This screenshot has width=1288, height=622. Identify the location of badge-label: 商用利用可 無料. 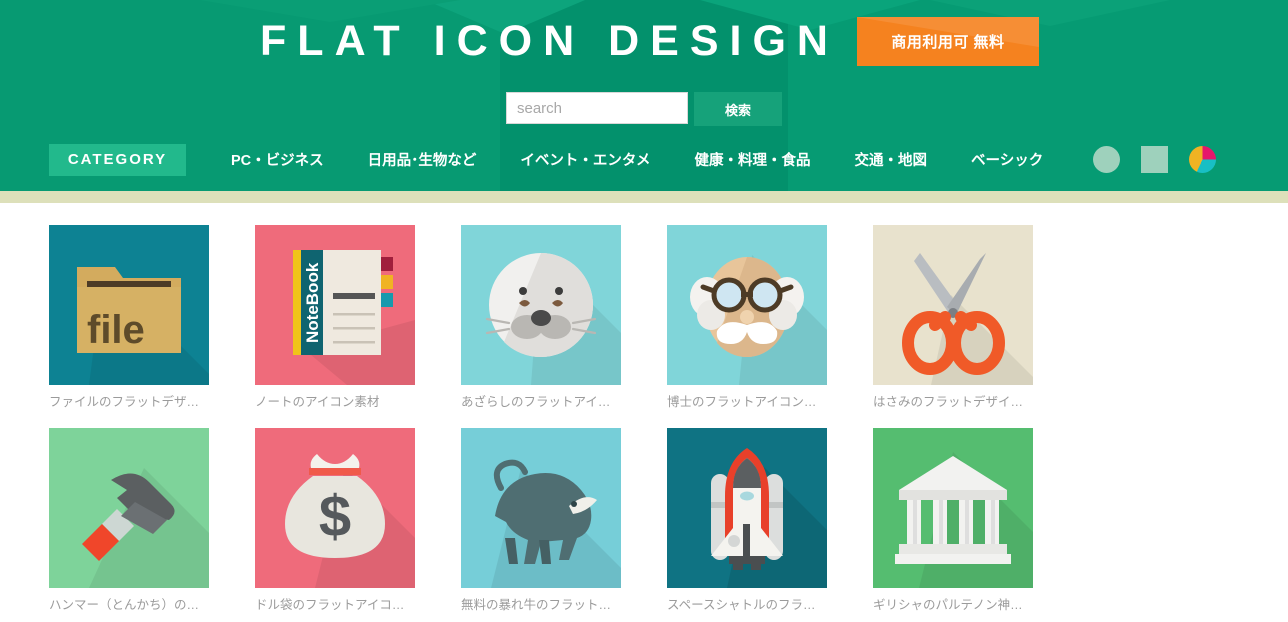
(948, 42).